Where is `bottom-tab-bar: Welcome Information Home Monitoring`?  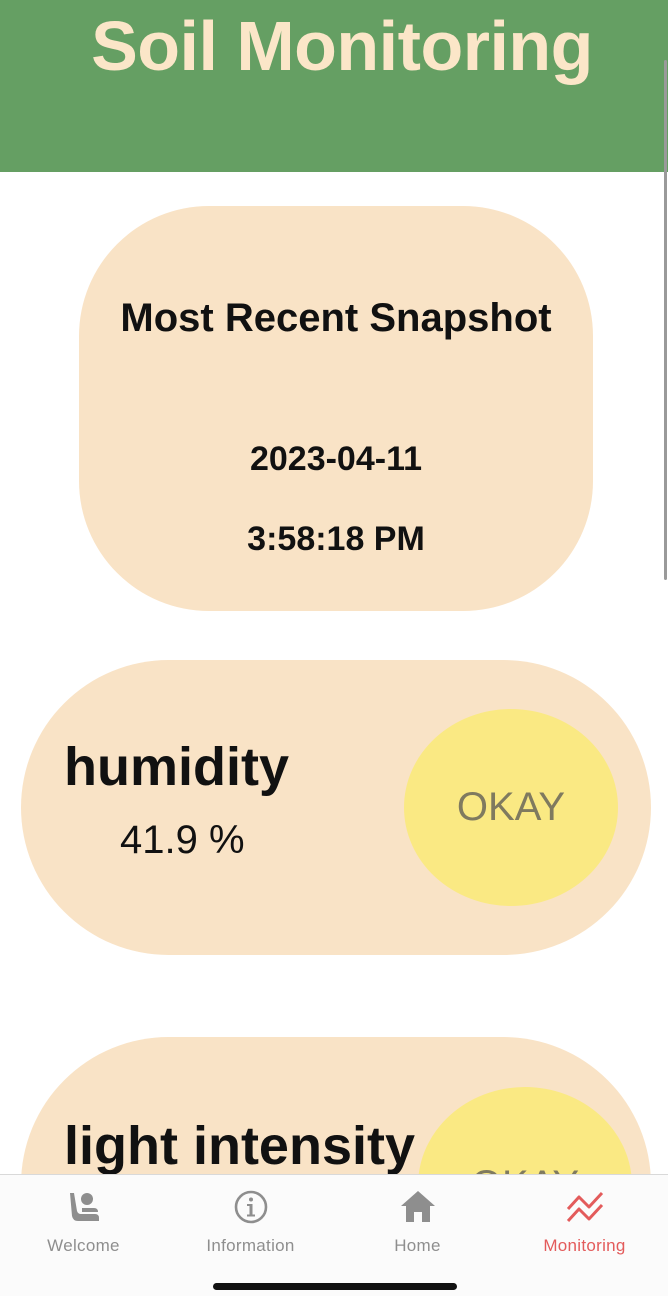 bottom-tab-bar: Welcome Information Home Monitoring is located at coordinates (334, 1235).